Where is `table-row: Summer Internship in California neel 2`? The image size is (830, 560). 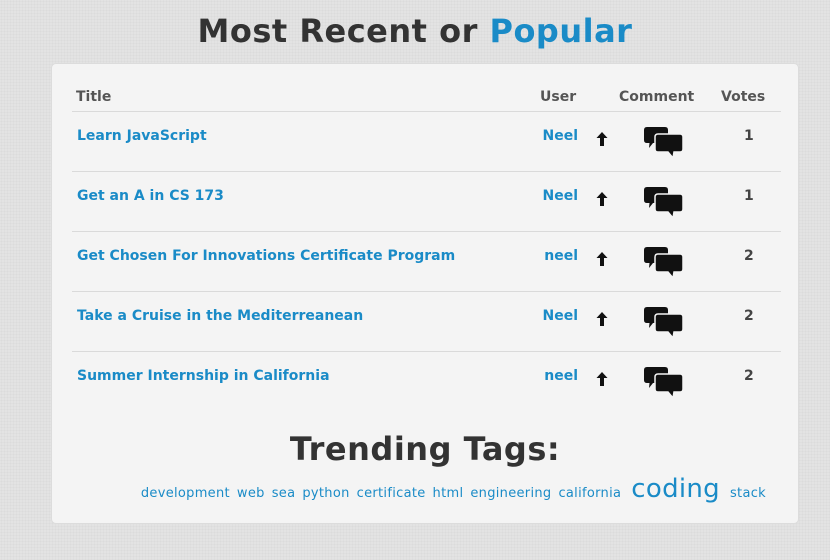
table-row: Summer Internship in California neel 2 is located at coordinates (426, 381).